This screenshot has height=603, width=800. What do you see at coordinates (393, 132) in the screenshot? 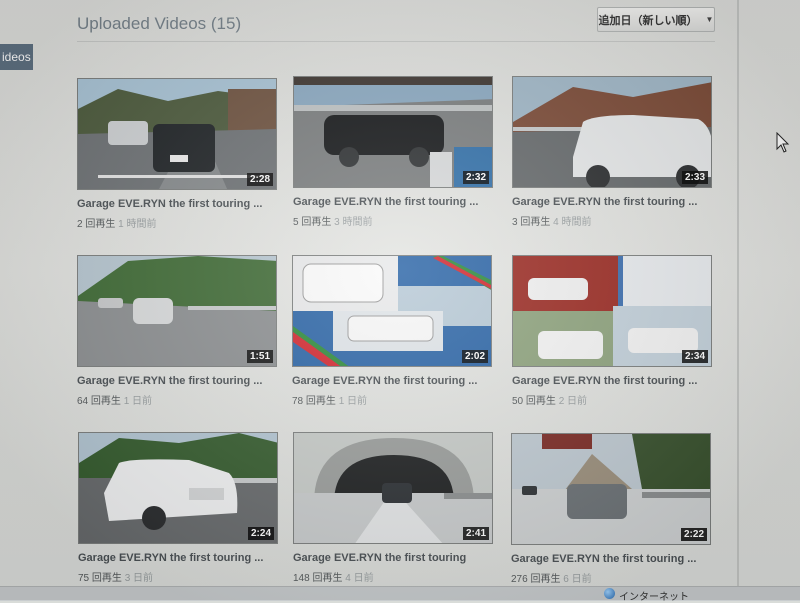
I see `video-thumbnail: 2:32` at bounding box center [393, 132].